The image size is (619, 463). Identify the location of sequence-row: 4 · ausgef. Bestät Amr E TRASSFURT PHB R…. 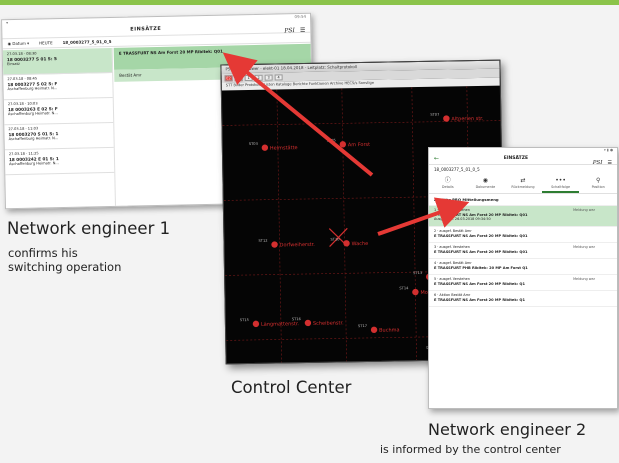
(523, 267).